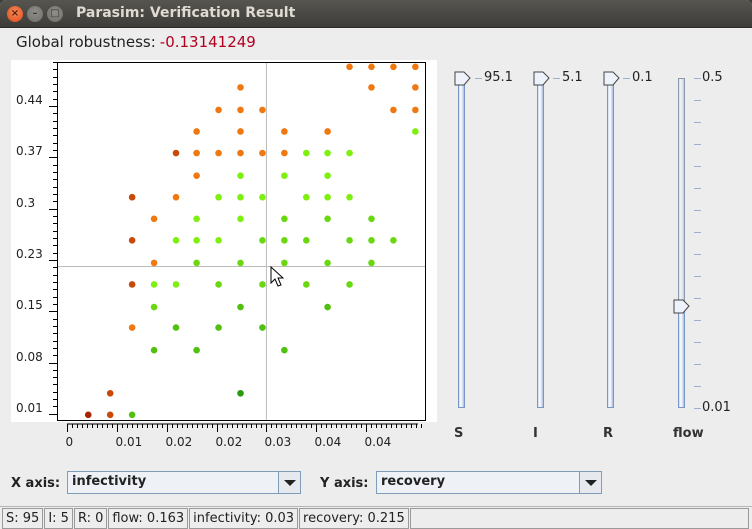 This screenshot has width=752, height=529. Describe the element at coordinates (36, 483) in the screenshot. I see `x-axis-label: X axis:` at that location.